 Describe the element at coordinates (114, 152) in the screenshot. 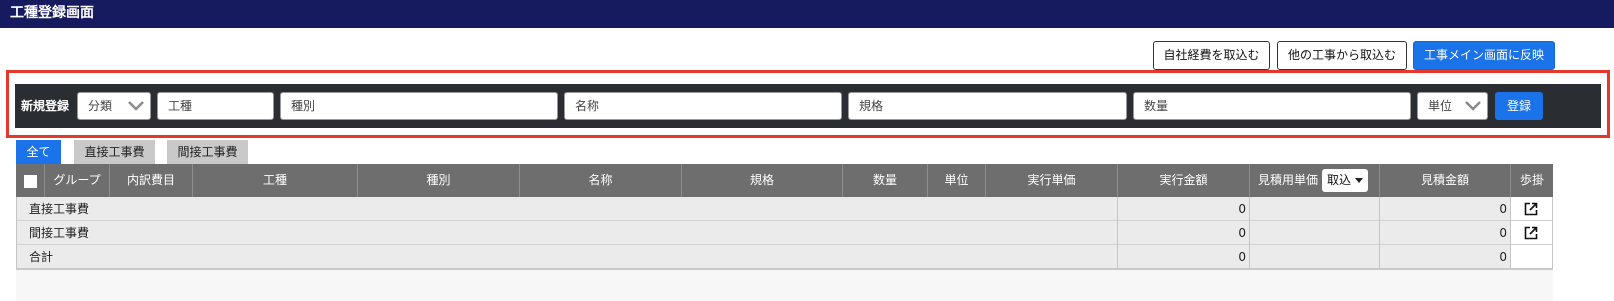

I see `tab-direct-cost: 直接工事費` at that location.